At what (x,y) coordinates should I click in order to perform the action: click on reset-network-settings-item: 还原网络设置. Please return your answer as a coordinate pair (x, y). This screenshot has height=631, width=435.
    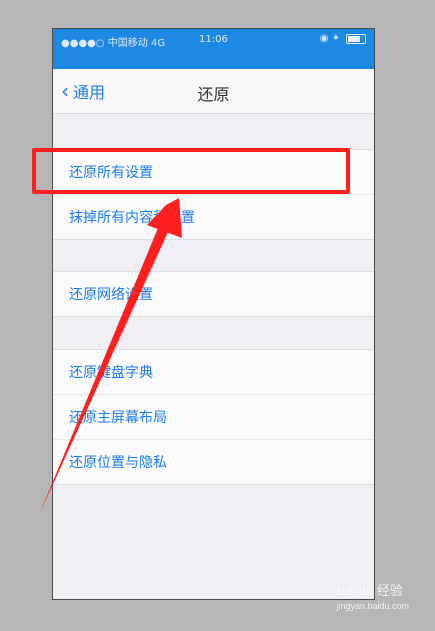
    Looking at the image, I should click on (213, 294).